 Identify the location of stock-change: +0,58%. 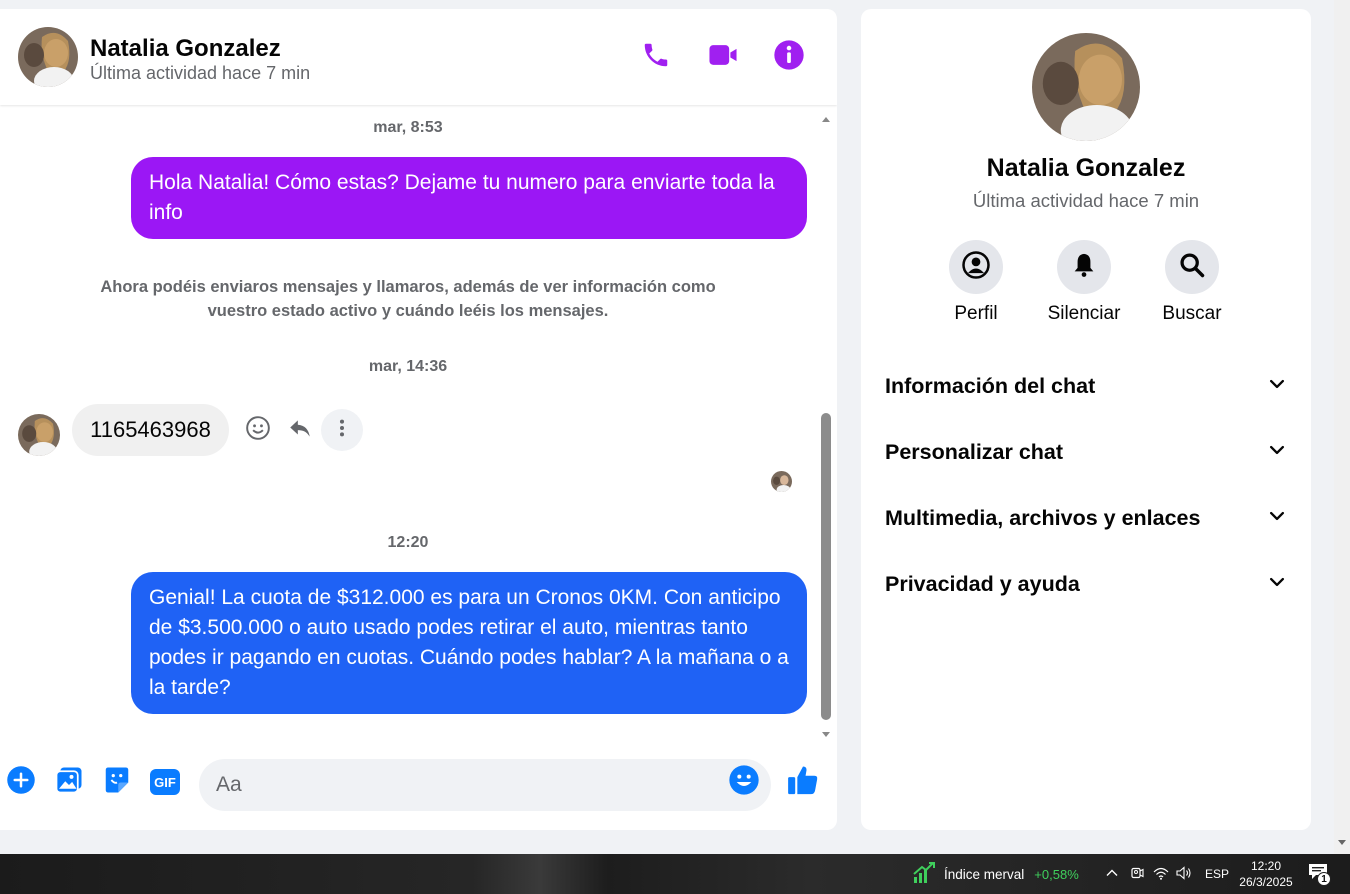
(1056, 874).